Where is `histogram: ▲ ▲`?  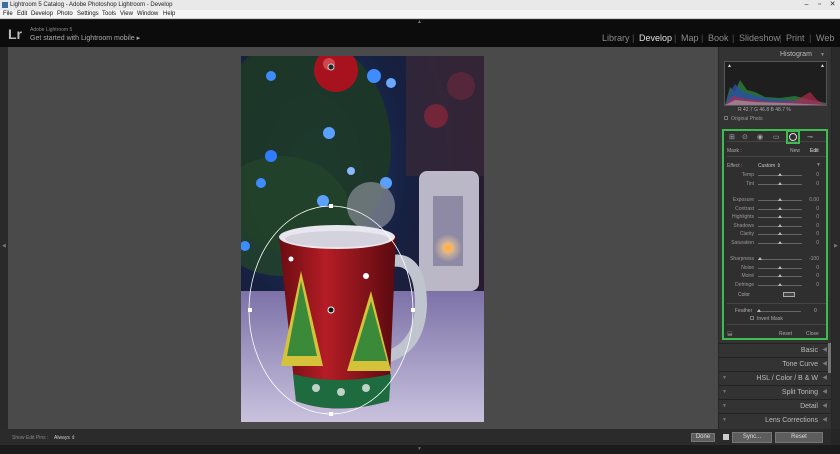 histogram: ▲ ▲ is located at coordinates (775, 83).